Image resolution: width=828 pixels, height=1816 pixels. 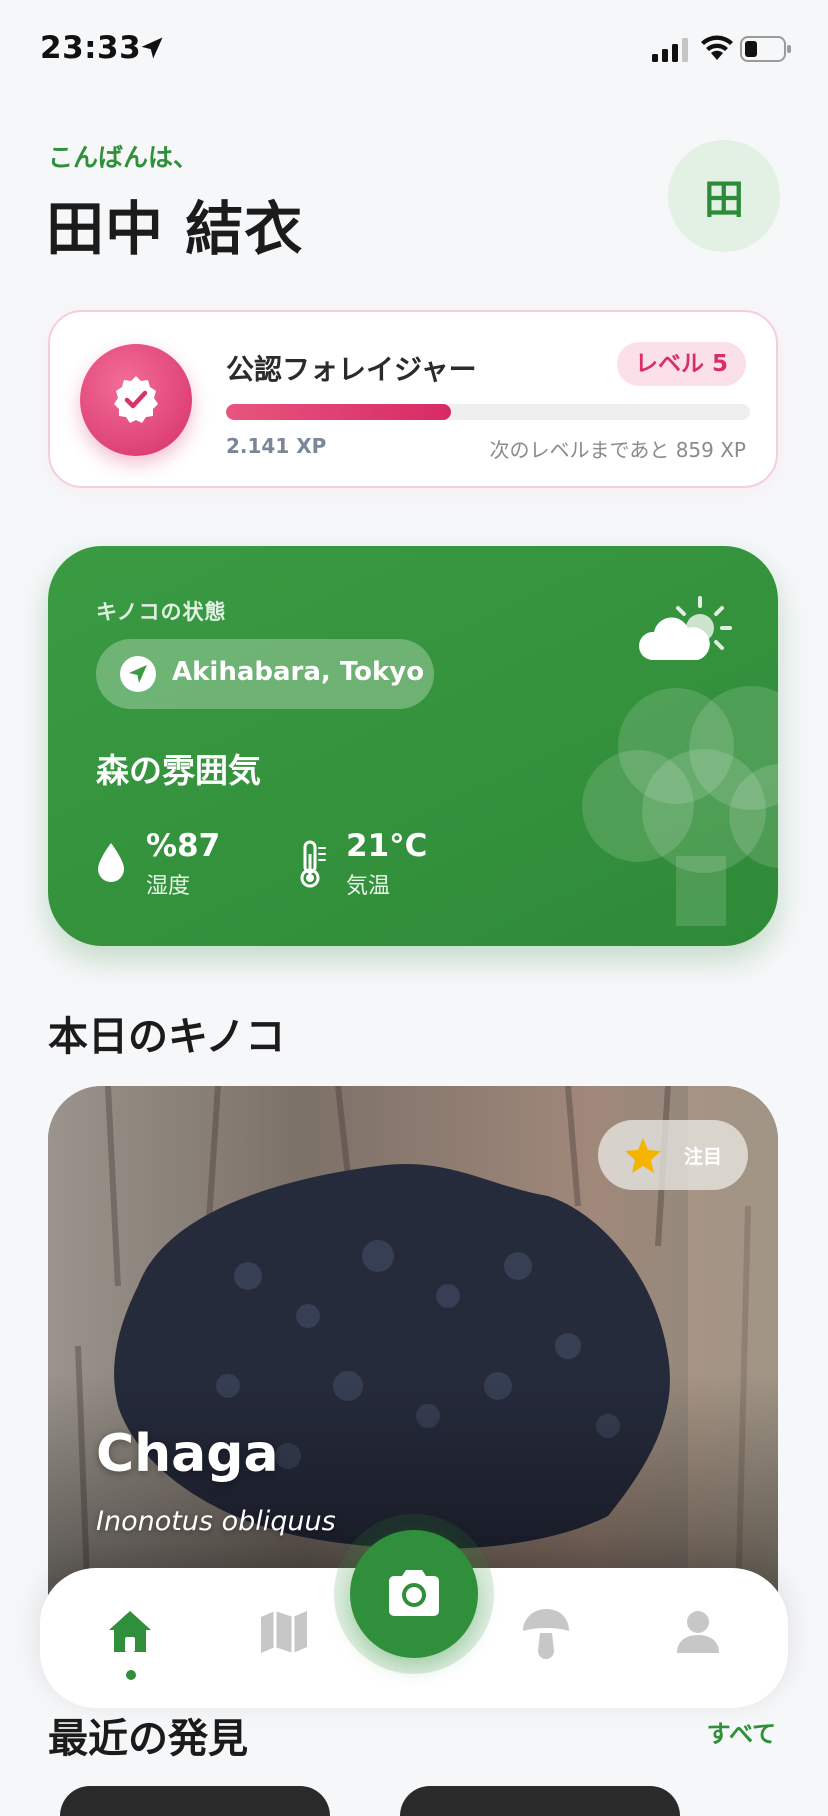 What do you see at coordinates (168, 886) in the screenshot?
I see `humidity-label: 湿度` at bounding box center [168, 886].